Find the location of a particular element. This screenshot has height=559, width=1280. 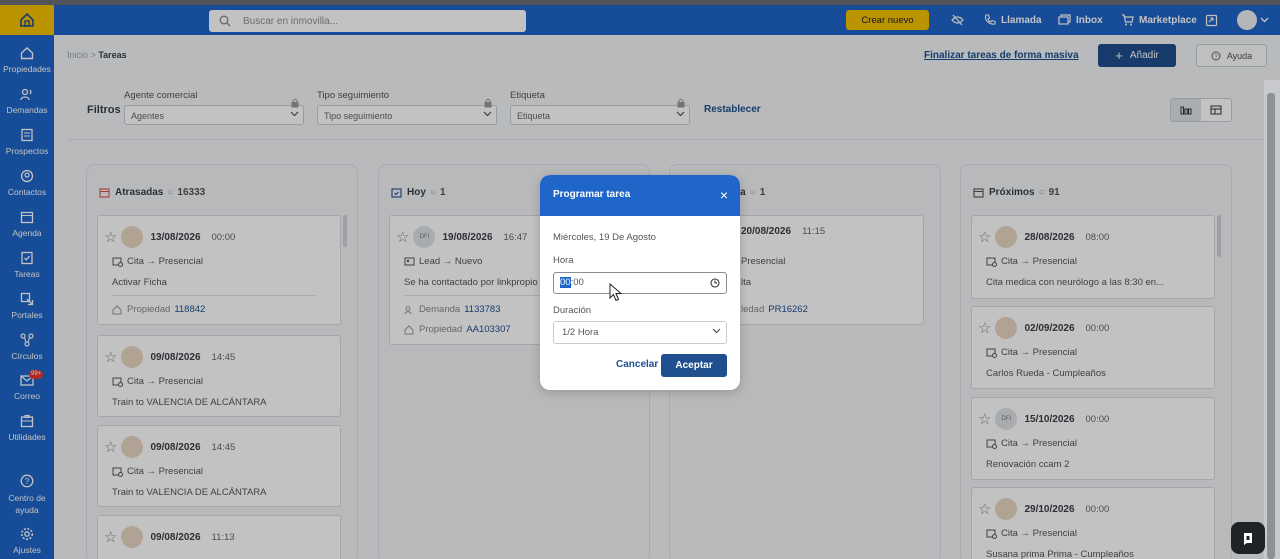

accept-button: Aceptar is located at coordinates (694, 365).